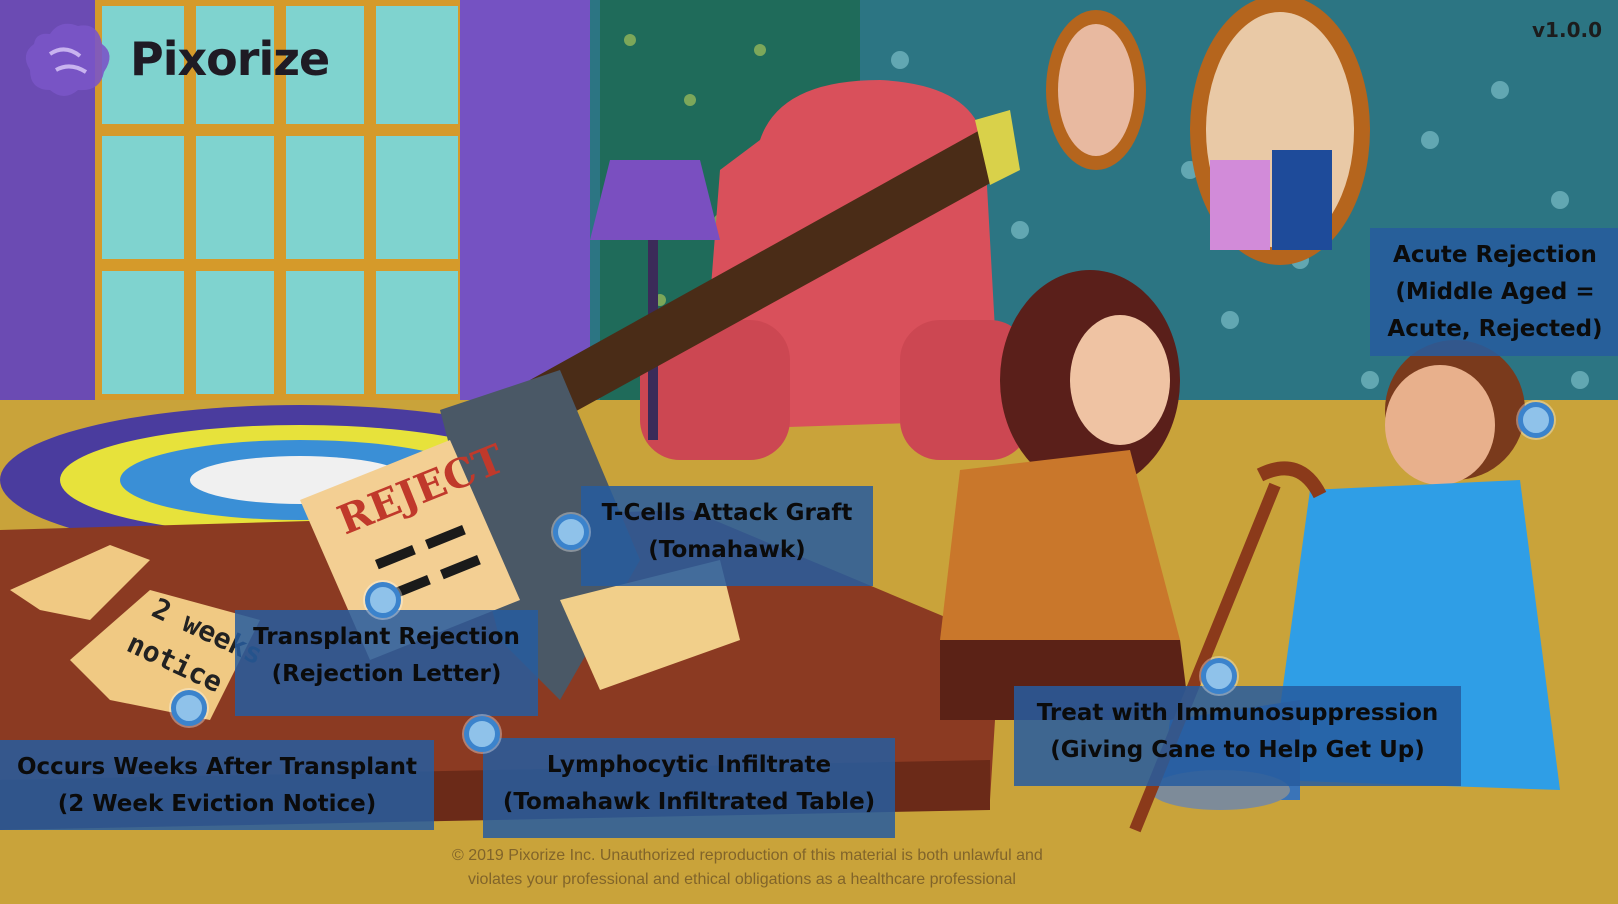 The width and height of the screenshot is (1618, 904). I want to click on hotspot-lymphocytic-infiltrate, so click(482, 734).